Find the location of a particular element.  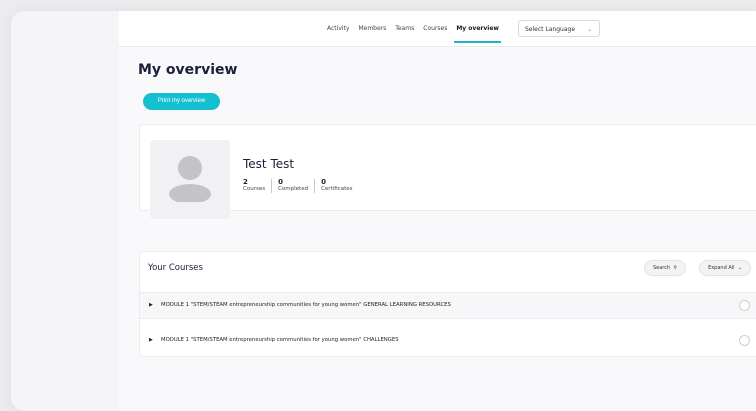

stat-courses-value: 2 is located at coordinates (245, 182).